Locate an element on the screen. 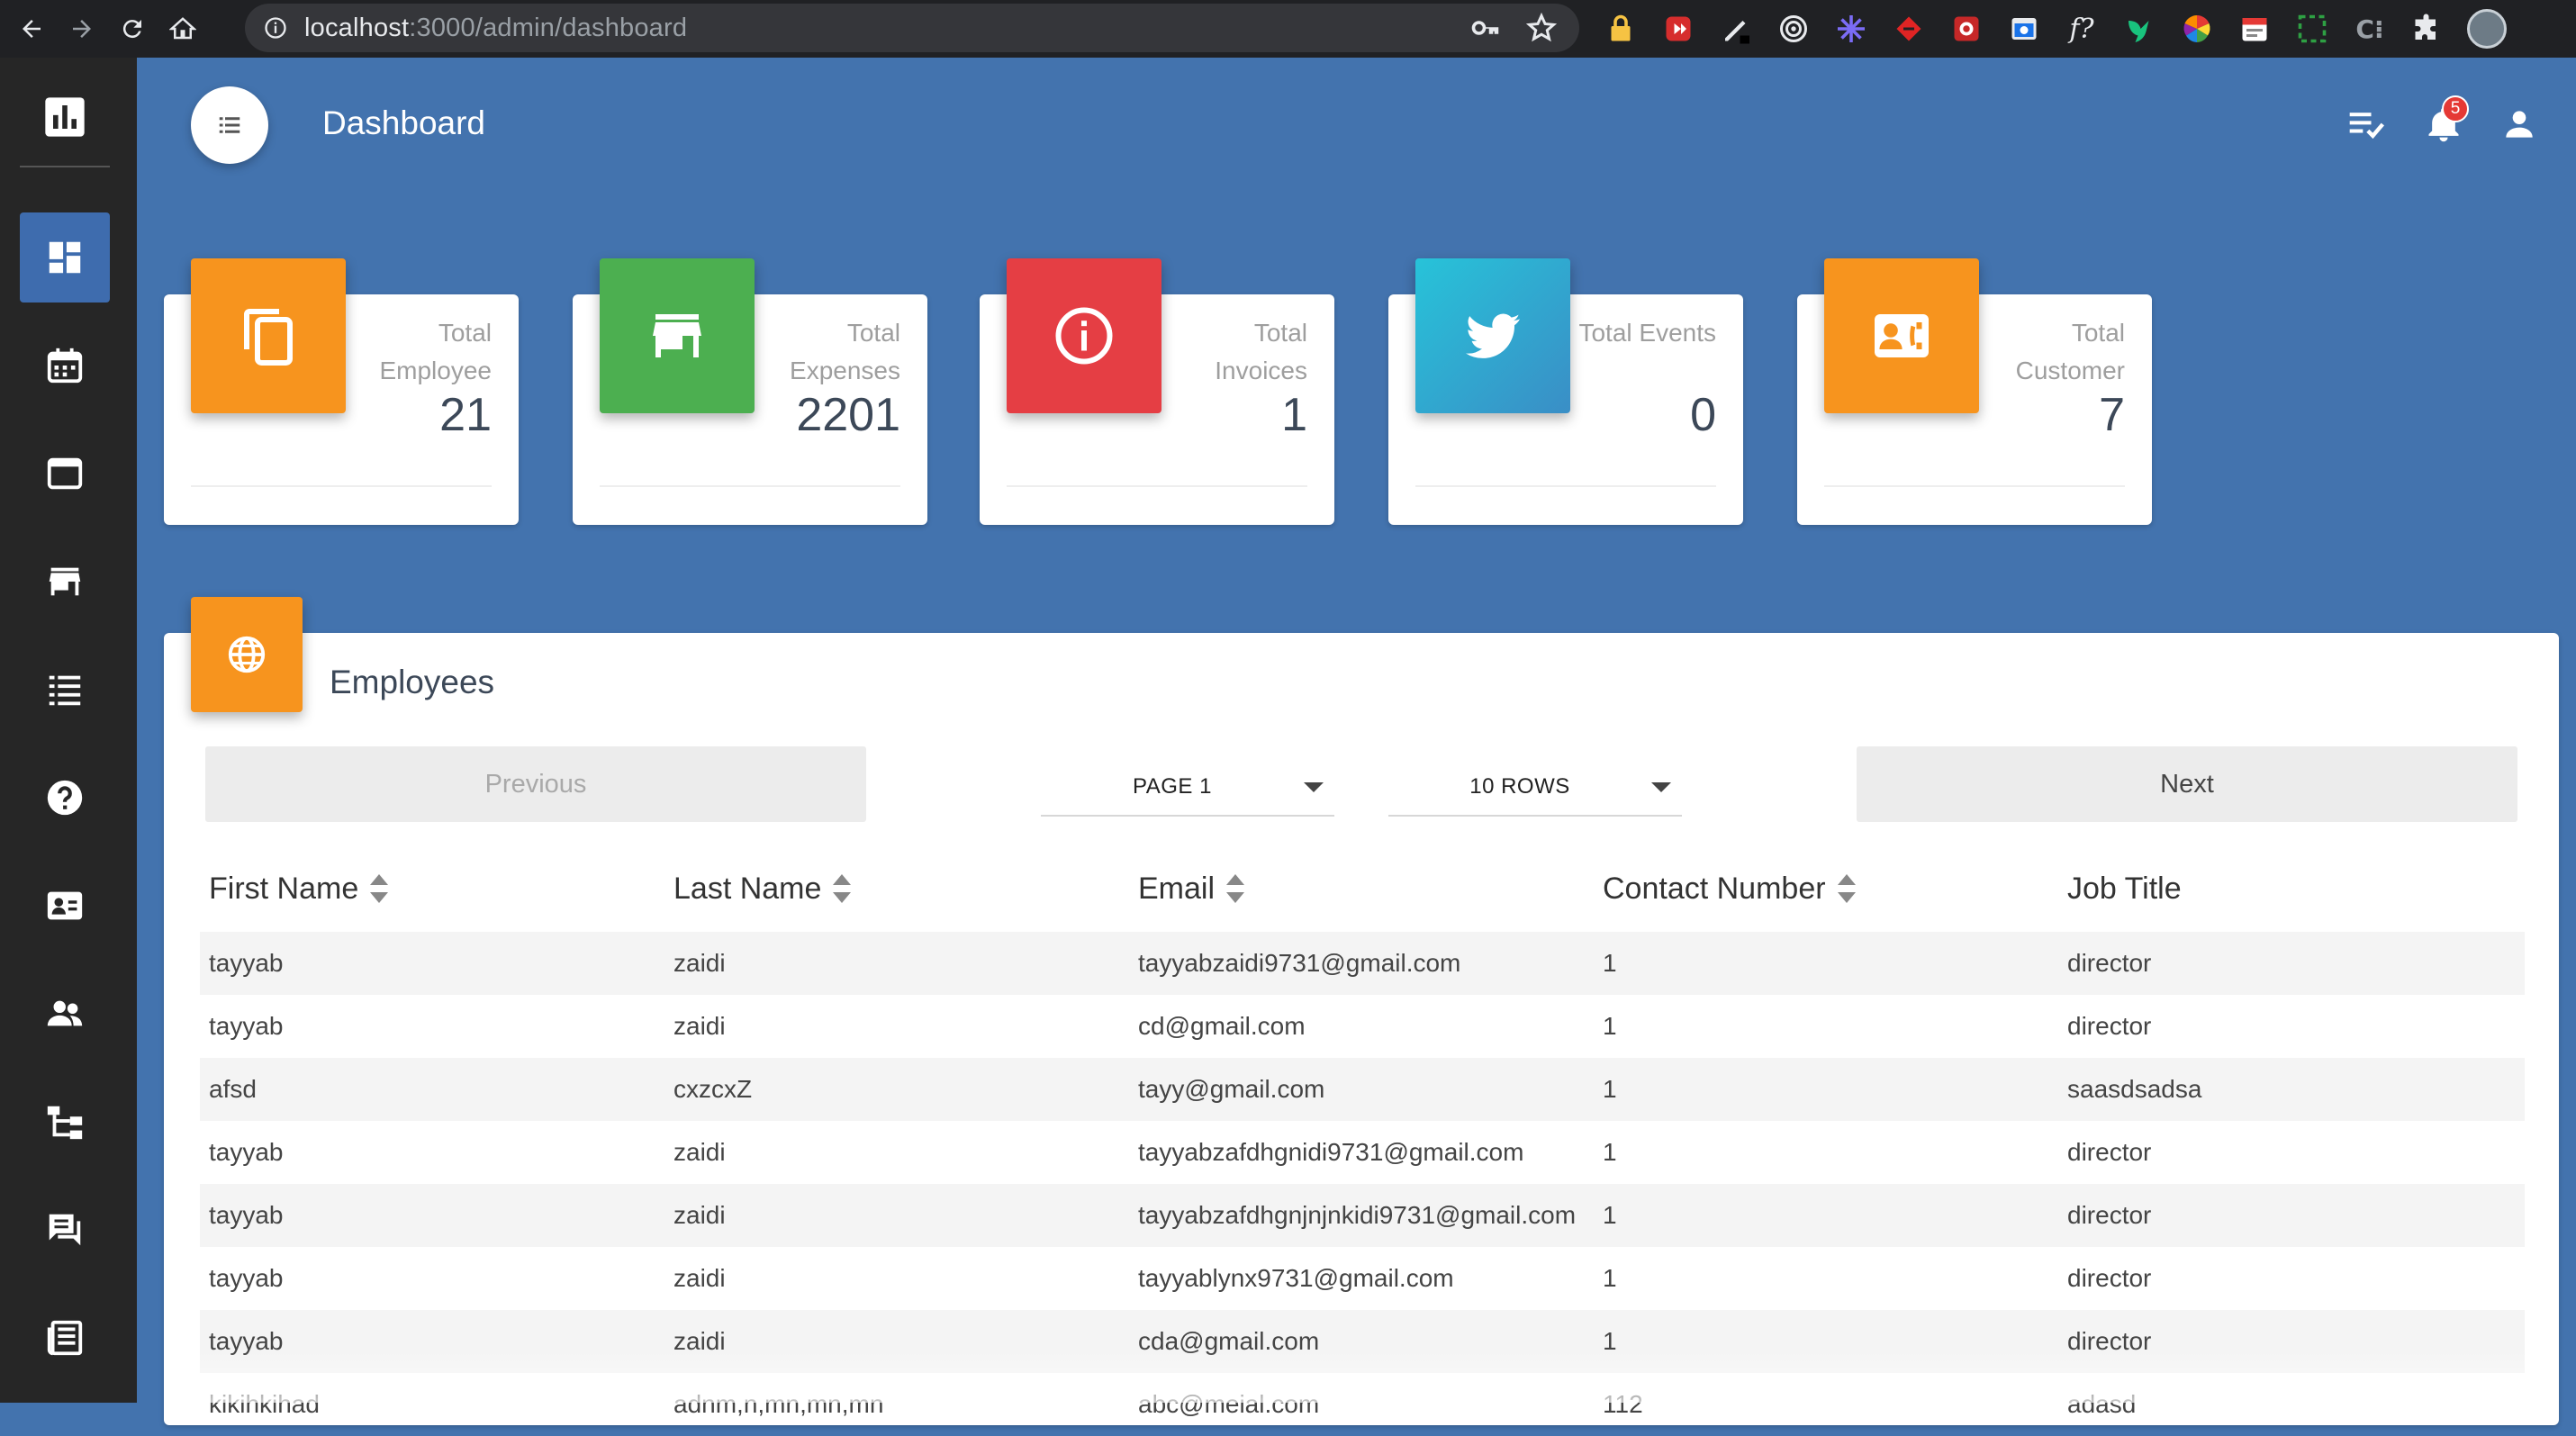 The image size is (2576, 1436). forward-icon is located at coordinates (82, 29).